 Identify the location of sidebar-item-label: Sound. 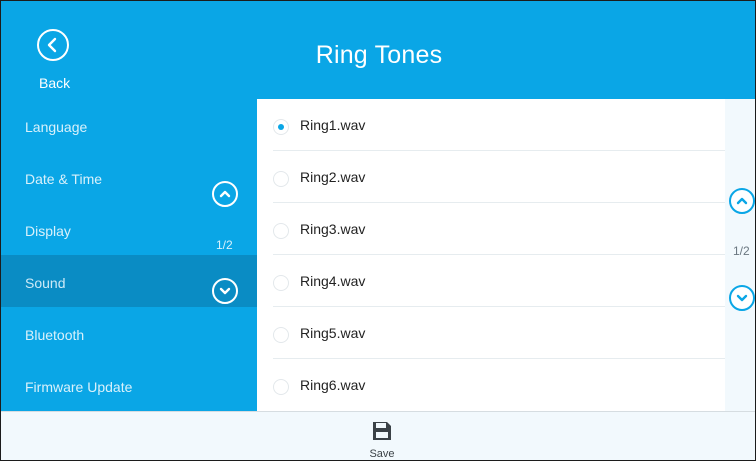
(45, 283).